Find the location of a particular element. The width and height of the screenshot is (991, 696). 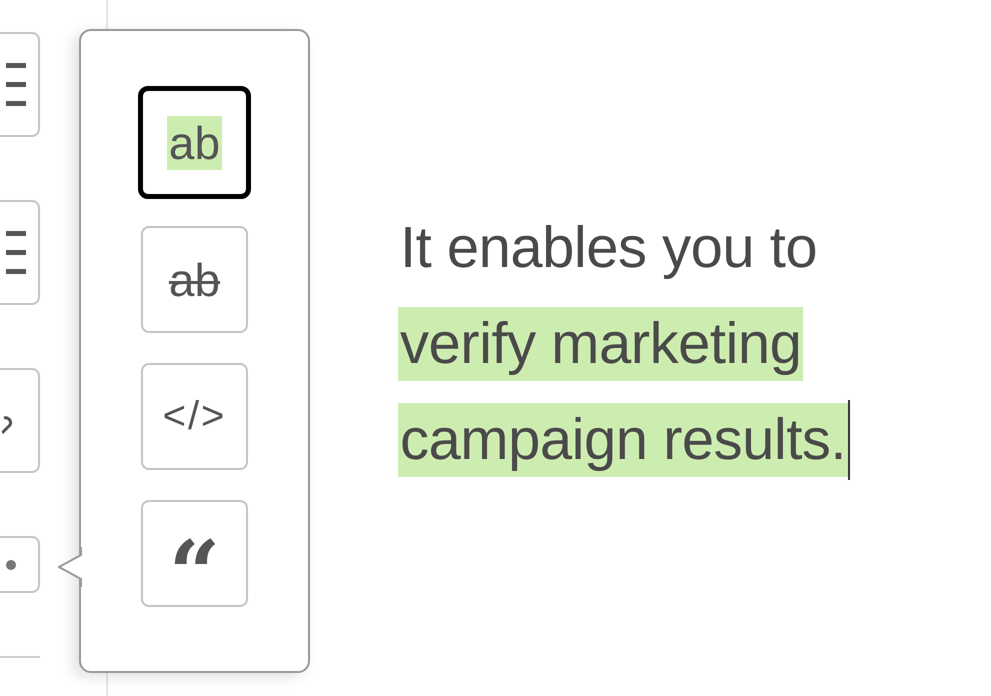

code-button: </> is located at coordinates (194, 416).